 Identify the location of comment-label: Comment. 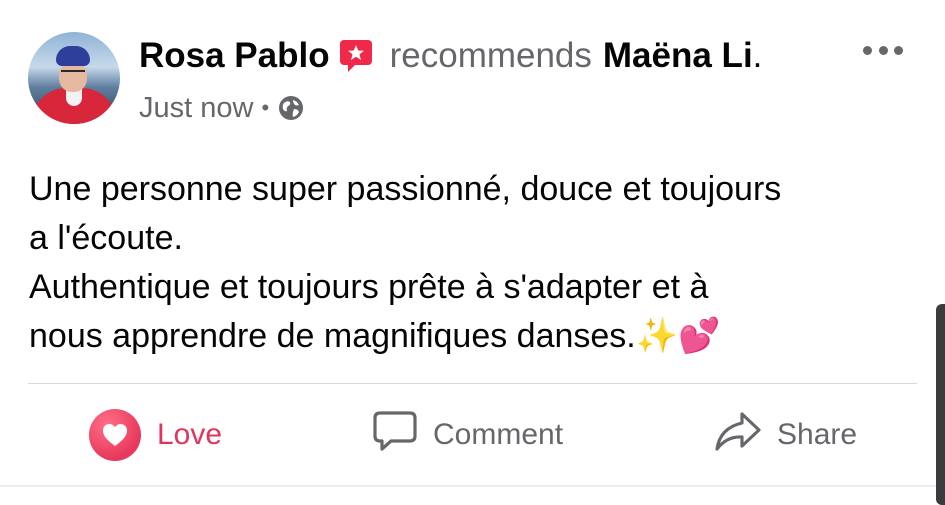
(498, 434).